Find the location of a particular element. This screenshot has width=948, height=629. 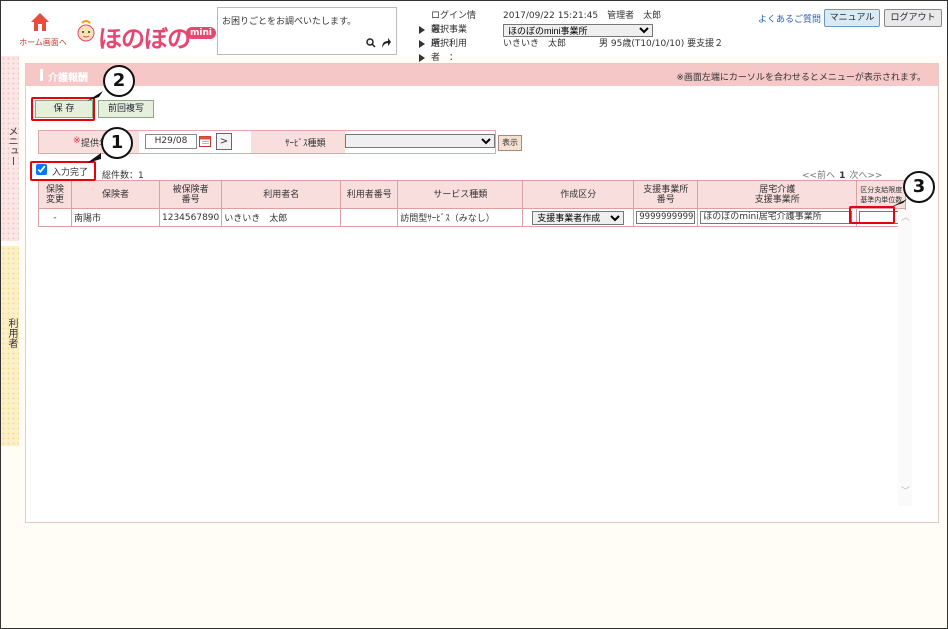

callout-3: 3 is located at coordinates (919, 187).